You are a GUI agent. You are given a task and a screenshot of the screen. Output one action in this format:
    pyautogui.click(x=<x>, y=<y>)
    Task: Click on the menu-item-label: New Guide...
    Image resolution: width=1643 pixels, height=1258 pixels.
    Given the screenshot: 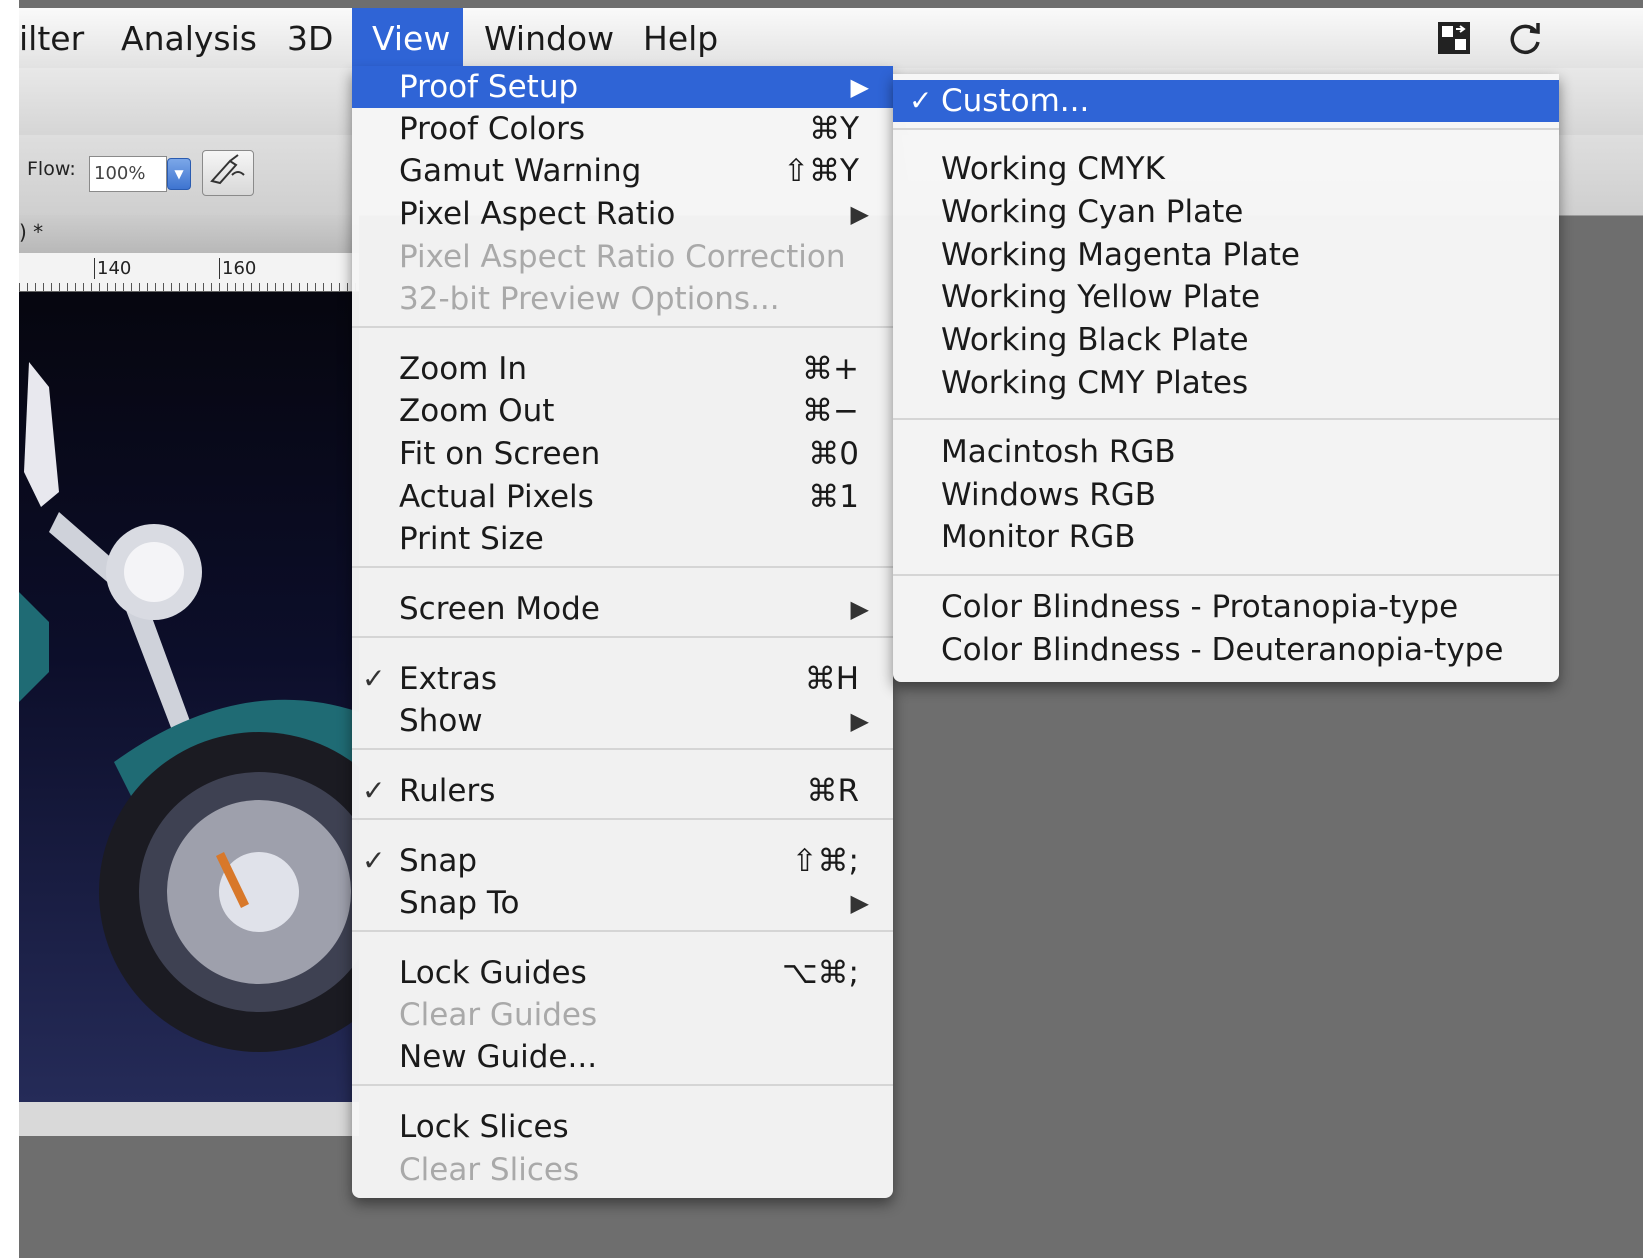 What is the action you would take?
    pyautogui.click(x=498, y=1057)
    